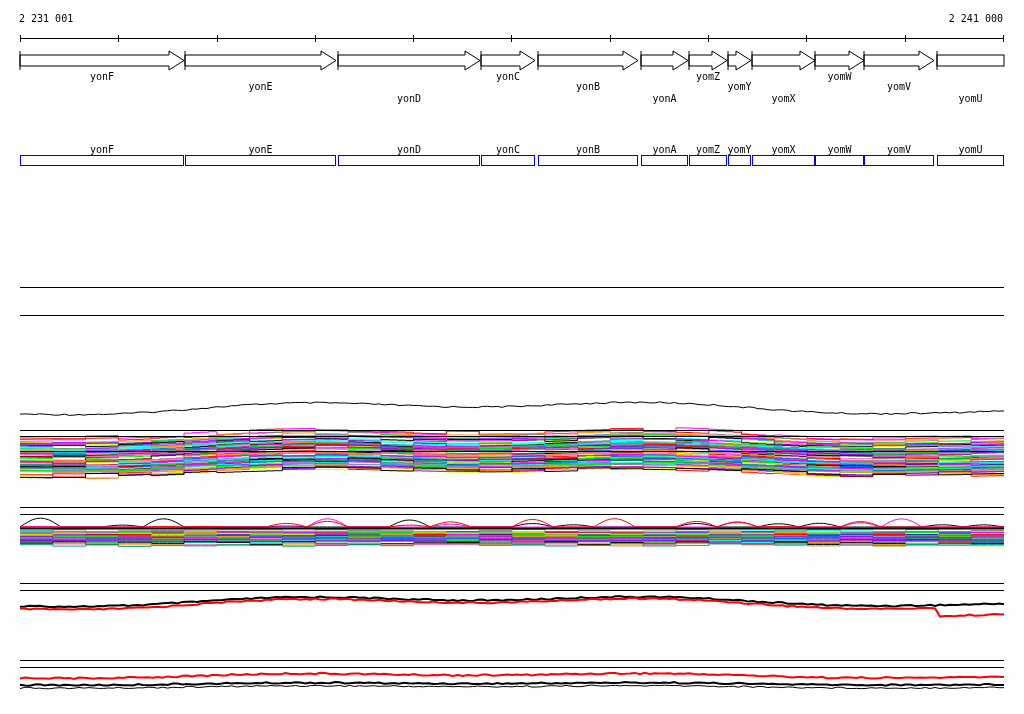 This screenshot has width=1024, height=714. What do you see at coordinates (260, 86) in the screenshot?
I see `gene-label: yonE` at bounding box center [260, 86].